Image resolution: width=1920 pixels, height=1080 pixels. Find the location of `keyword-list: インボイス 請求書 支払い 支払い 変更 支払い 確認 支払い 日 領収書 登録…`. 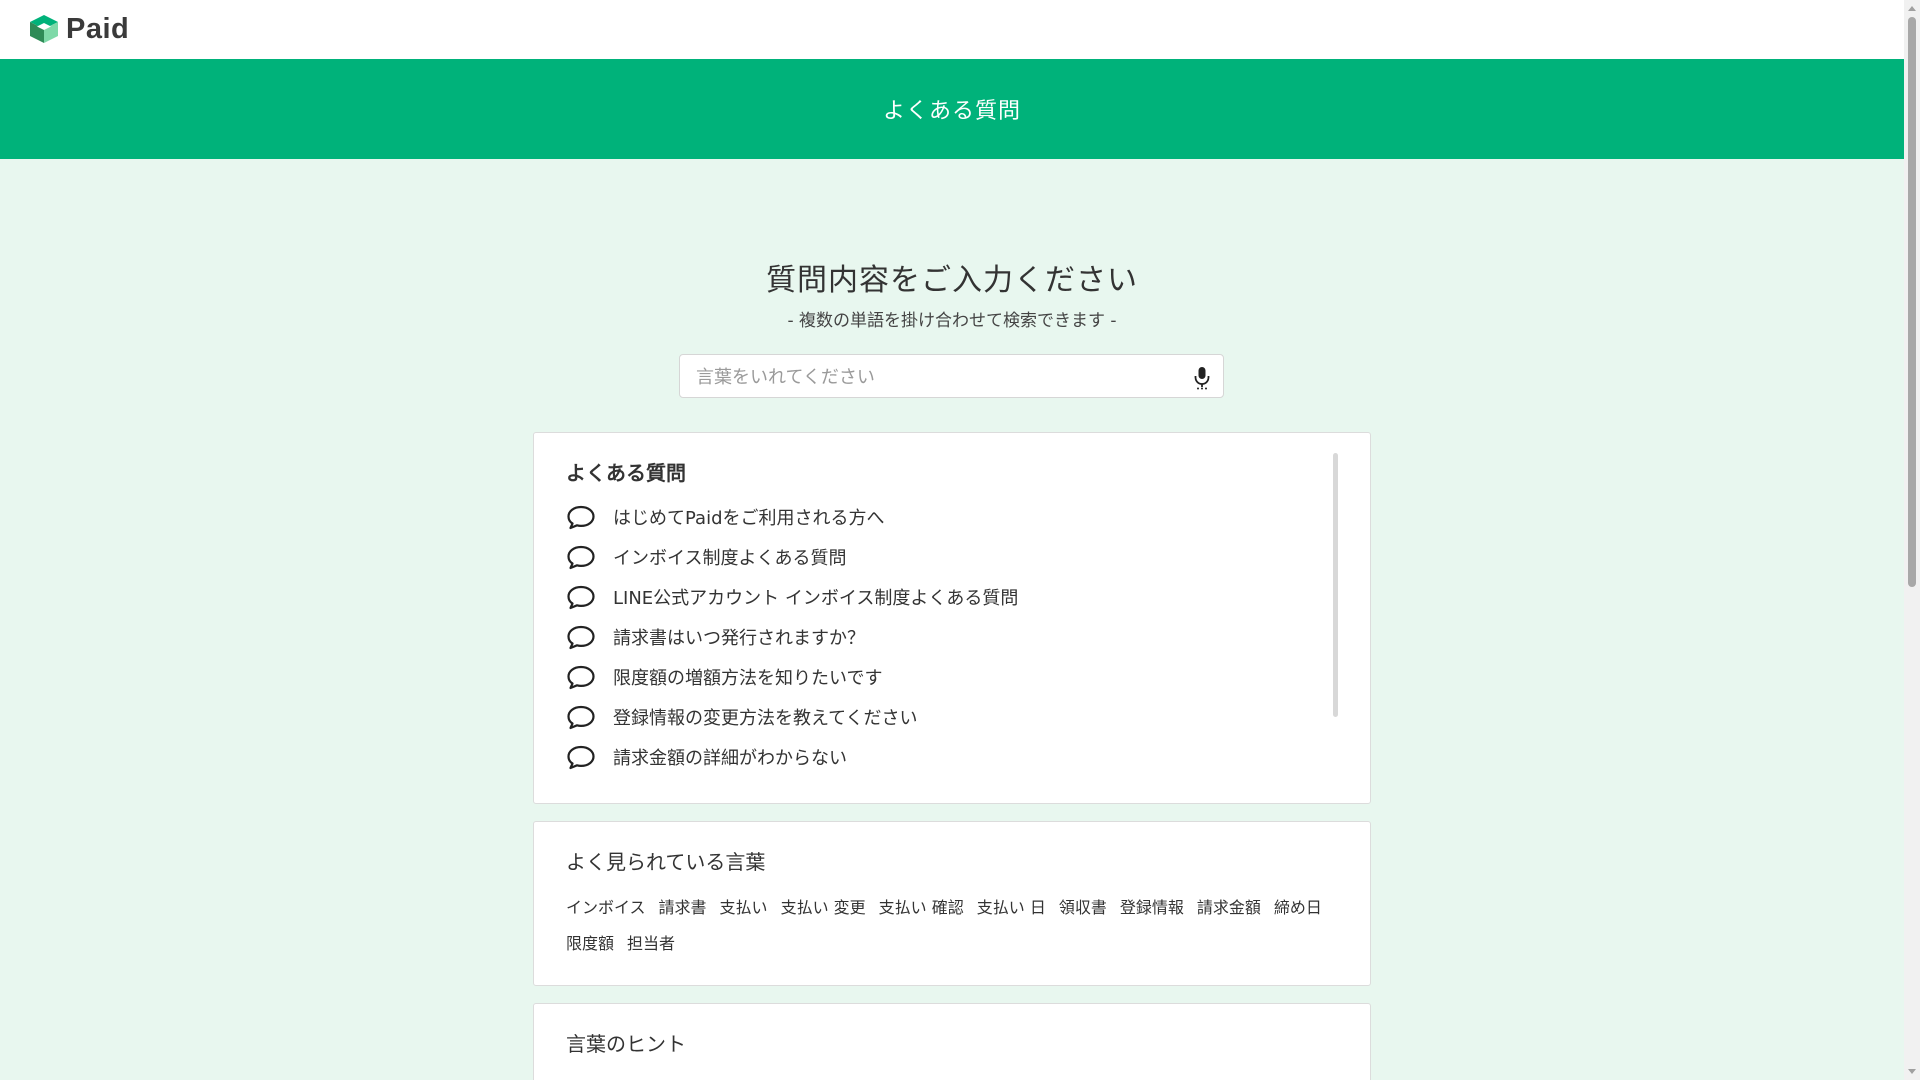

keyword-list: インボイス 請求書 支払い 支払い 変更 支払い 確認 支払い 日 領収書 登録… is located at coordinates (961, 926).